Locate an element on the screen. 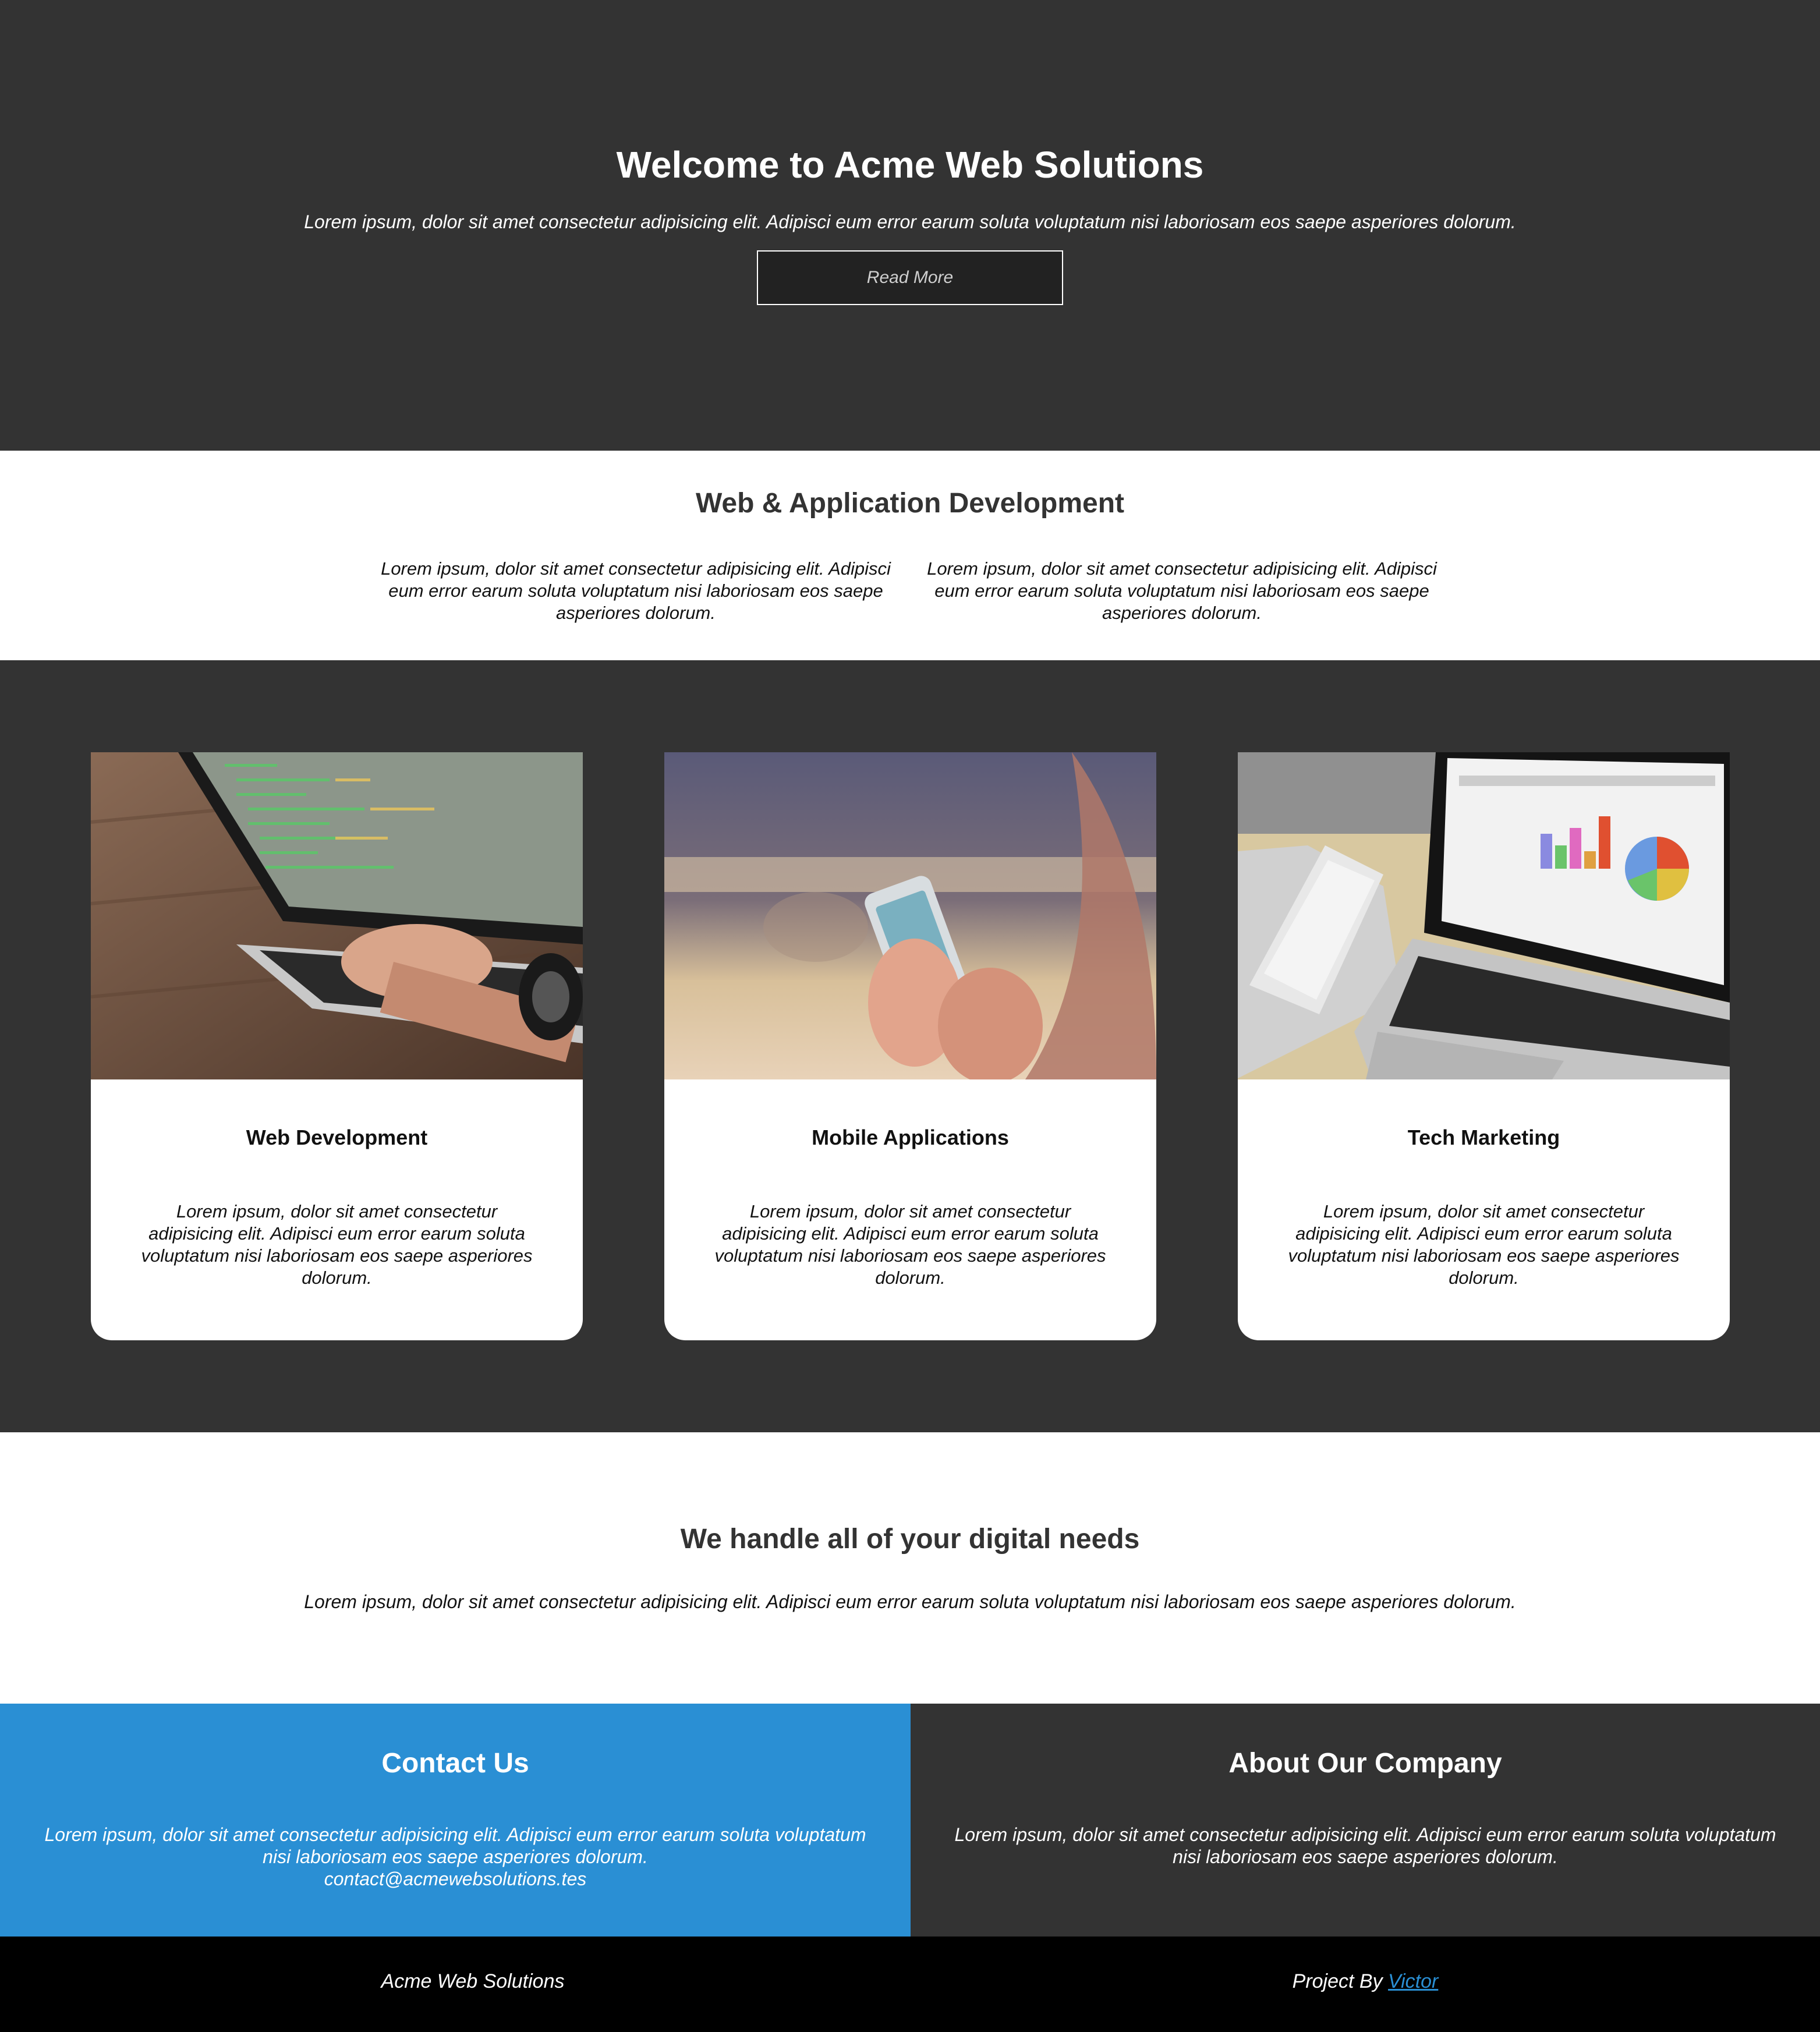 Image resolution: width=1820 pixels, height=2032 pixels. contact-email: contact@acmewebsolutions.tes is located at coordinates (455, 1879).